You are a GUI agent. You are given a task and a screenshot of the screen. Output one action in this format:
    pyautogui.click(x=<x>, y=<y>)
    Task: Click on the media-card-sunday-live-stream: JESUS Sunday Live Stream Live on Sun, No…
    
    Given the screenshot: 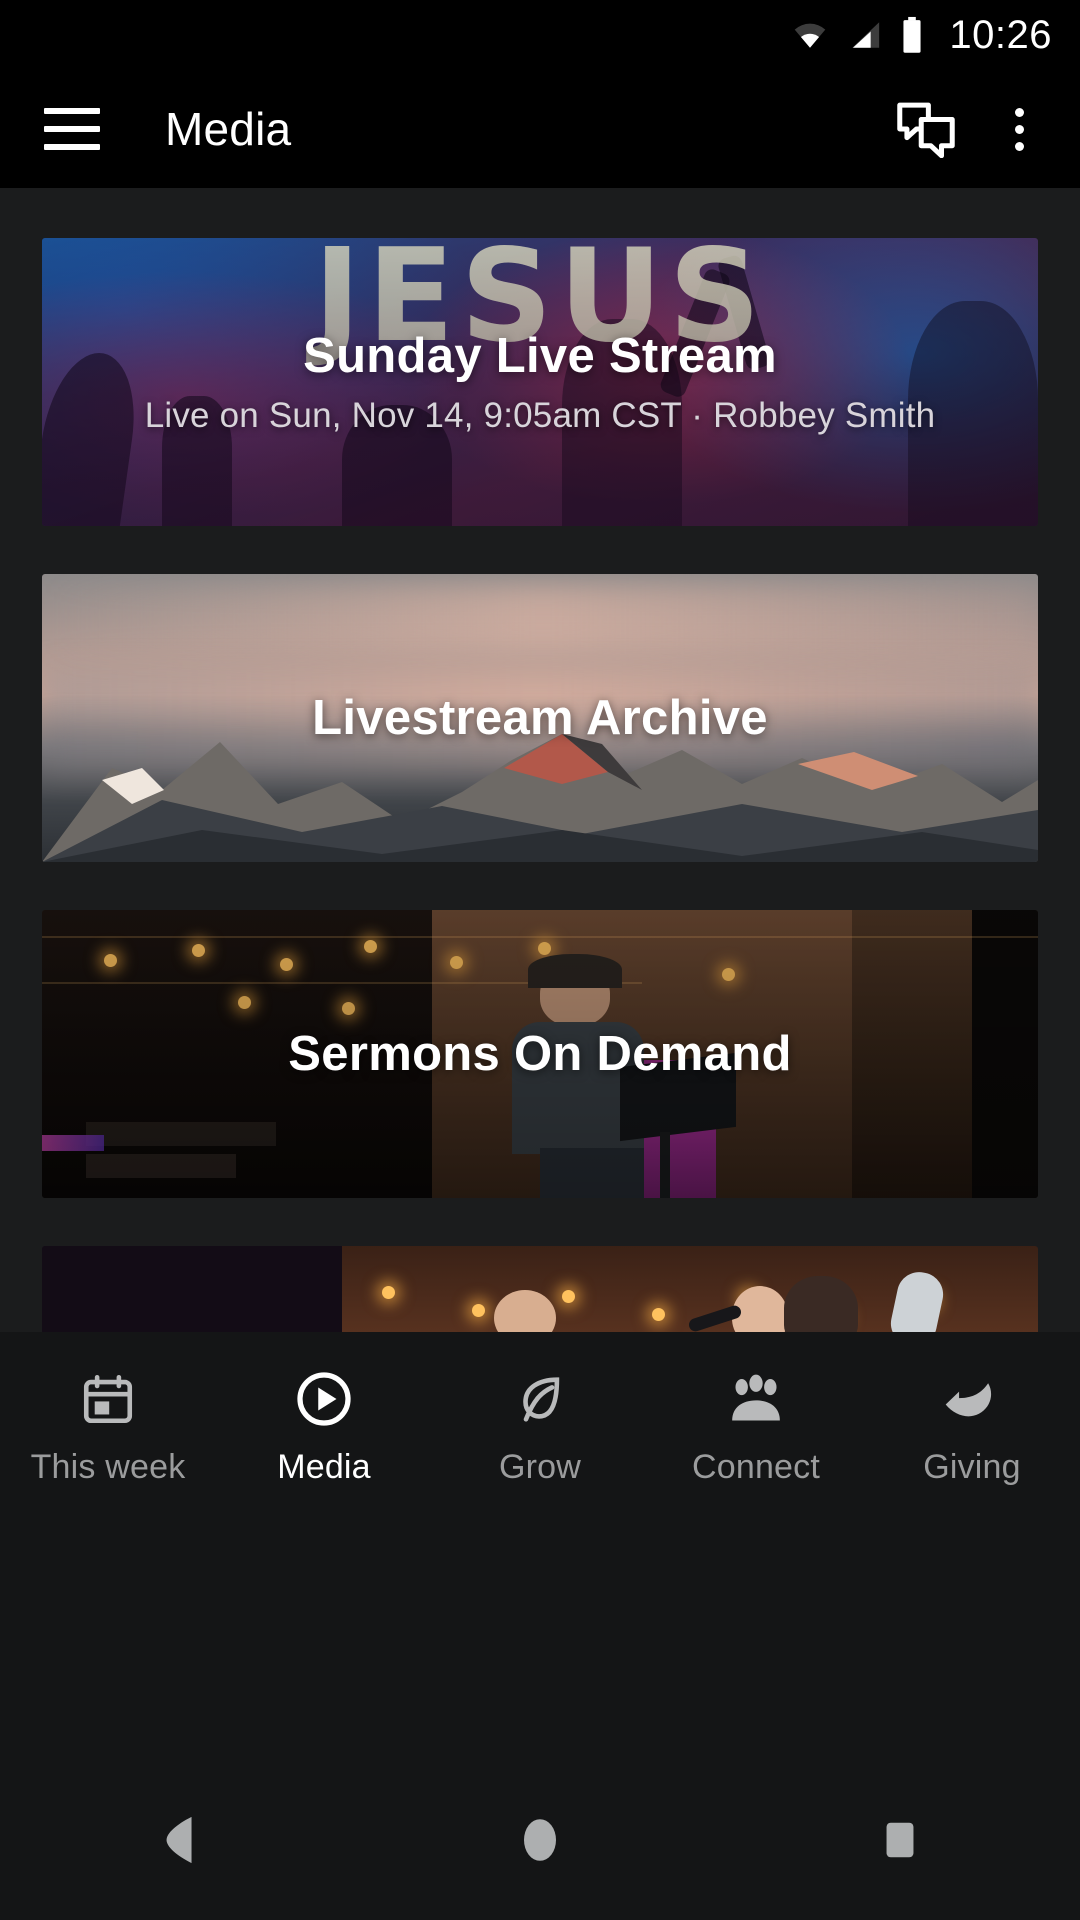 What is the action you would take?
    pyautogui.click(x=540, y=382)
    